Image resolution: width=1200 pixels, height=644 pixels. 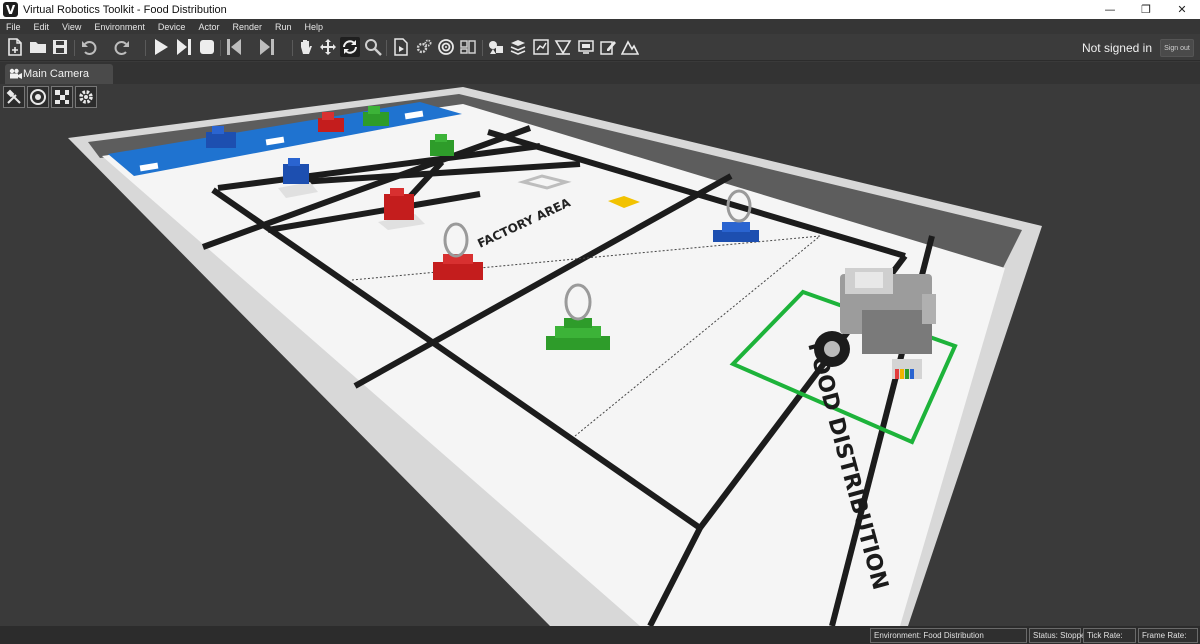 I want to click on measure-icon, so click(x=563, y=47).